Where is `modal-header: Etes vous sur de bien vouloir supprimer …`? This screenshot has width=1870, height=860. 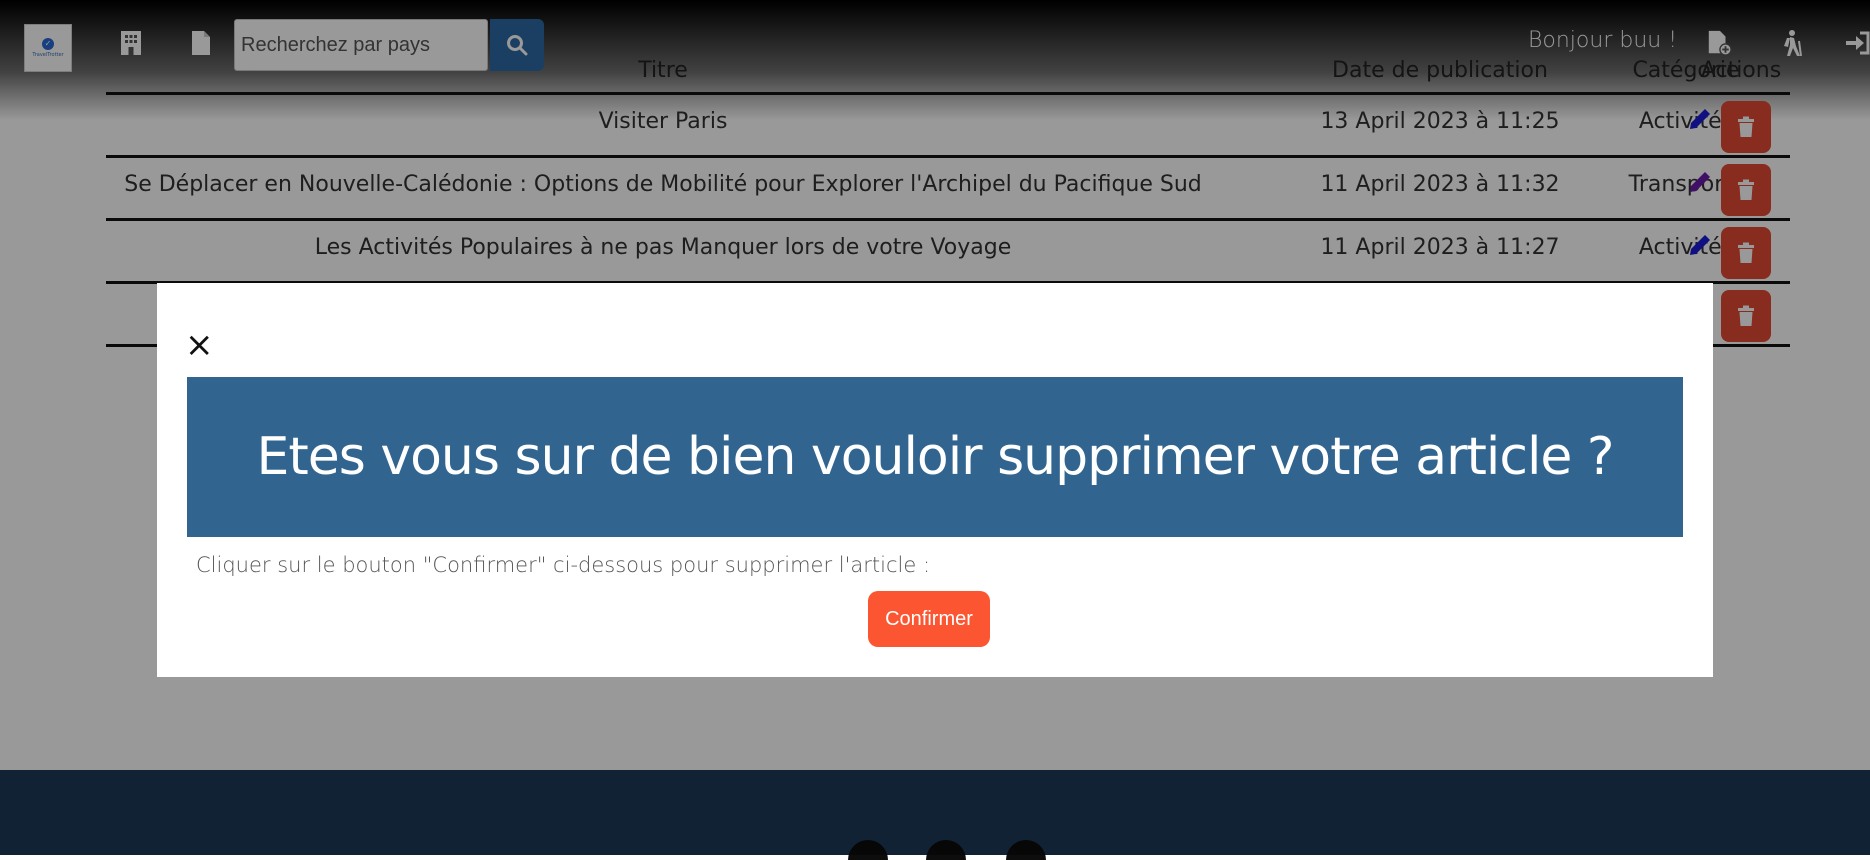 modal-header: Etes vous sur de bien vouloir supprimer … is located at coordinates (935, 457).